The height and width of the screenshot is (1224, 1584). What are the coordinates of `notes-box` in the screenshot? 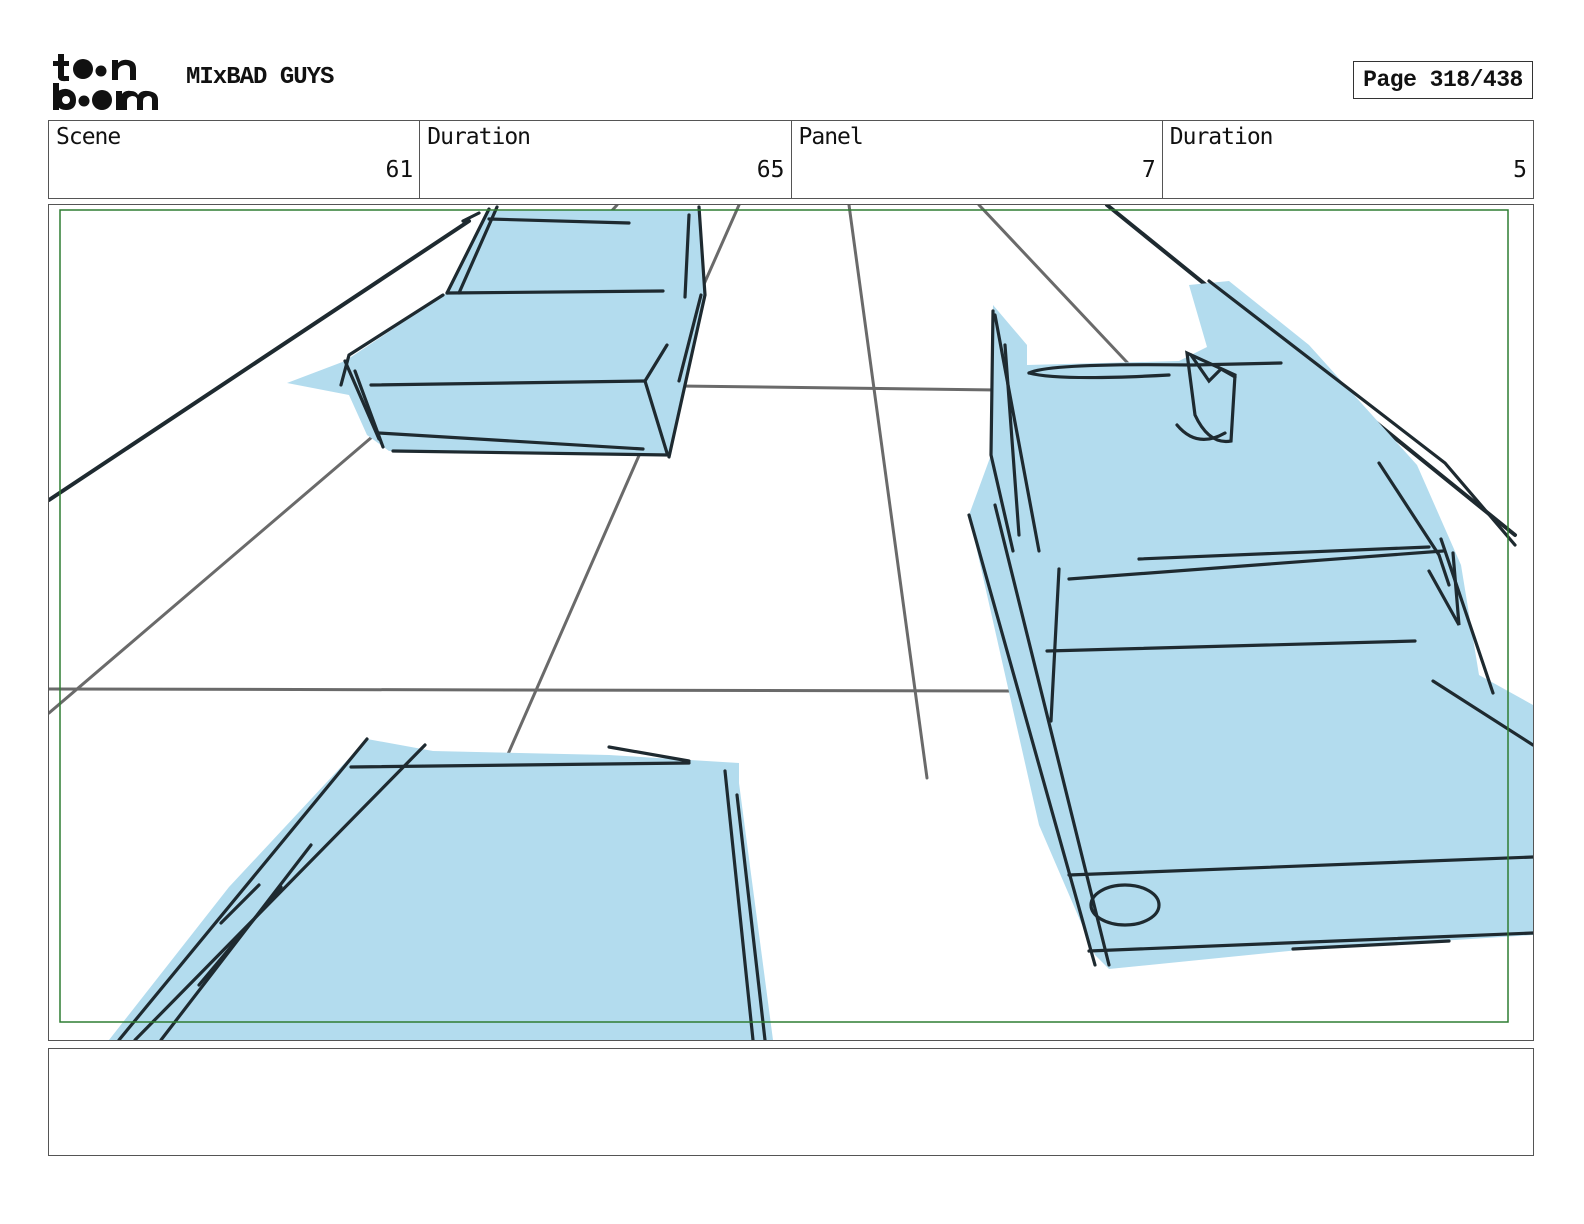 It's located at (791, 1102).